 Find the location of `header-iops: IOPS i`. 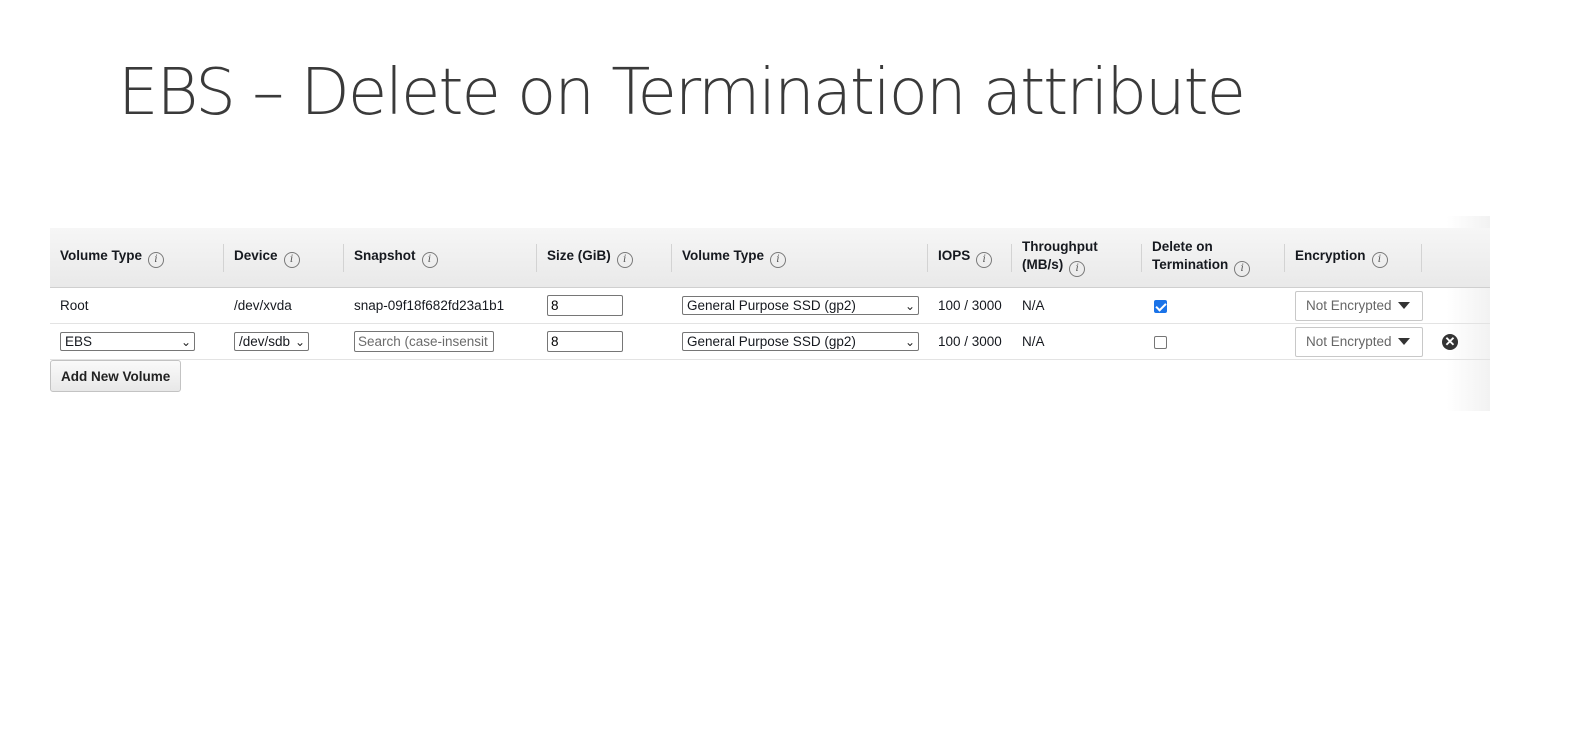

header-iops: IOPS i is located at coordinates (970, 258).